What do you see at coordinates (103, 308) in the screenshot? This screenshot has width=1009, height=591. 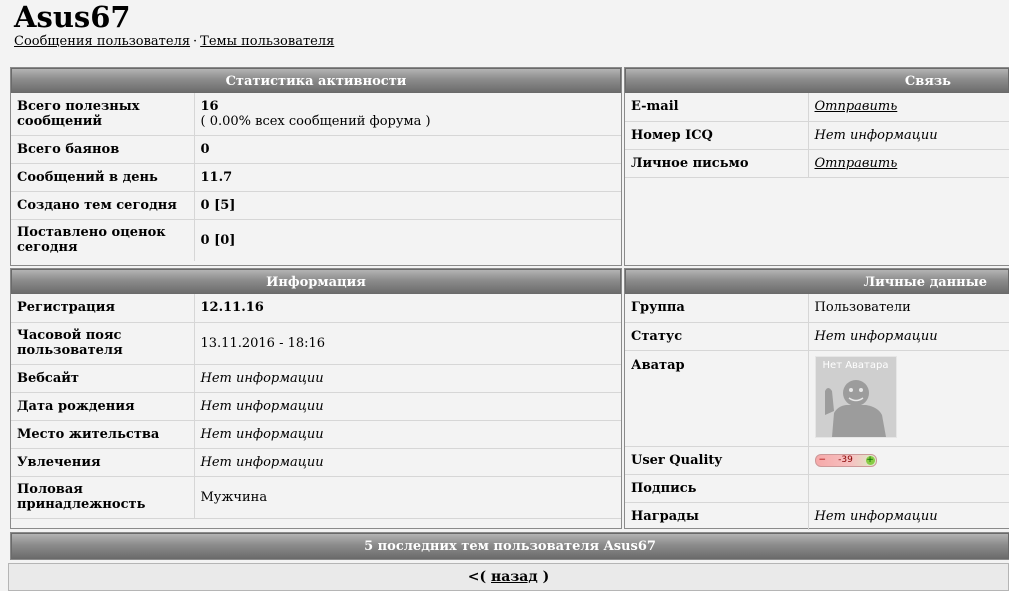 I see `row-label: Регистрация` at bounding box center [103, 308].